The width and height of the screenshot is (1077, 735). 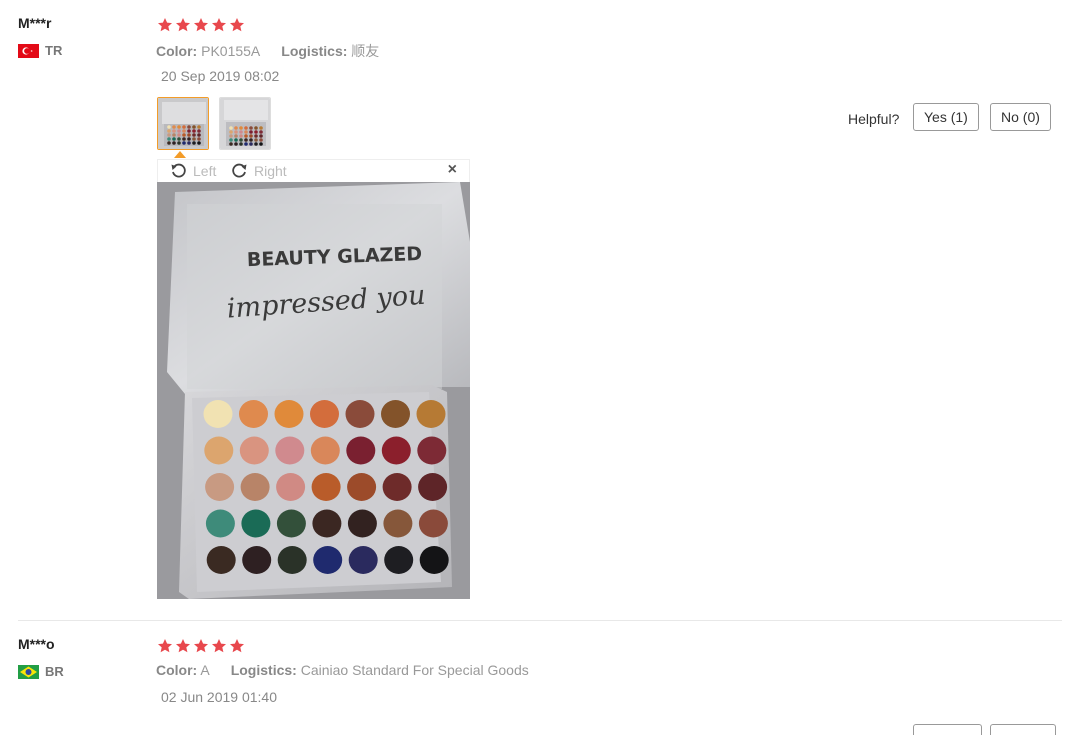 I want to click on rotate-left-icon, so click(x=178, y=170).